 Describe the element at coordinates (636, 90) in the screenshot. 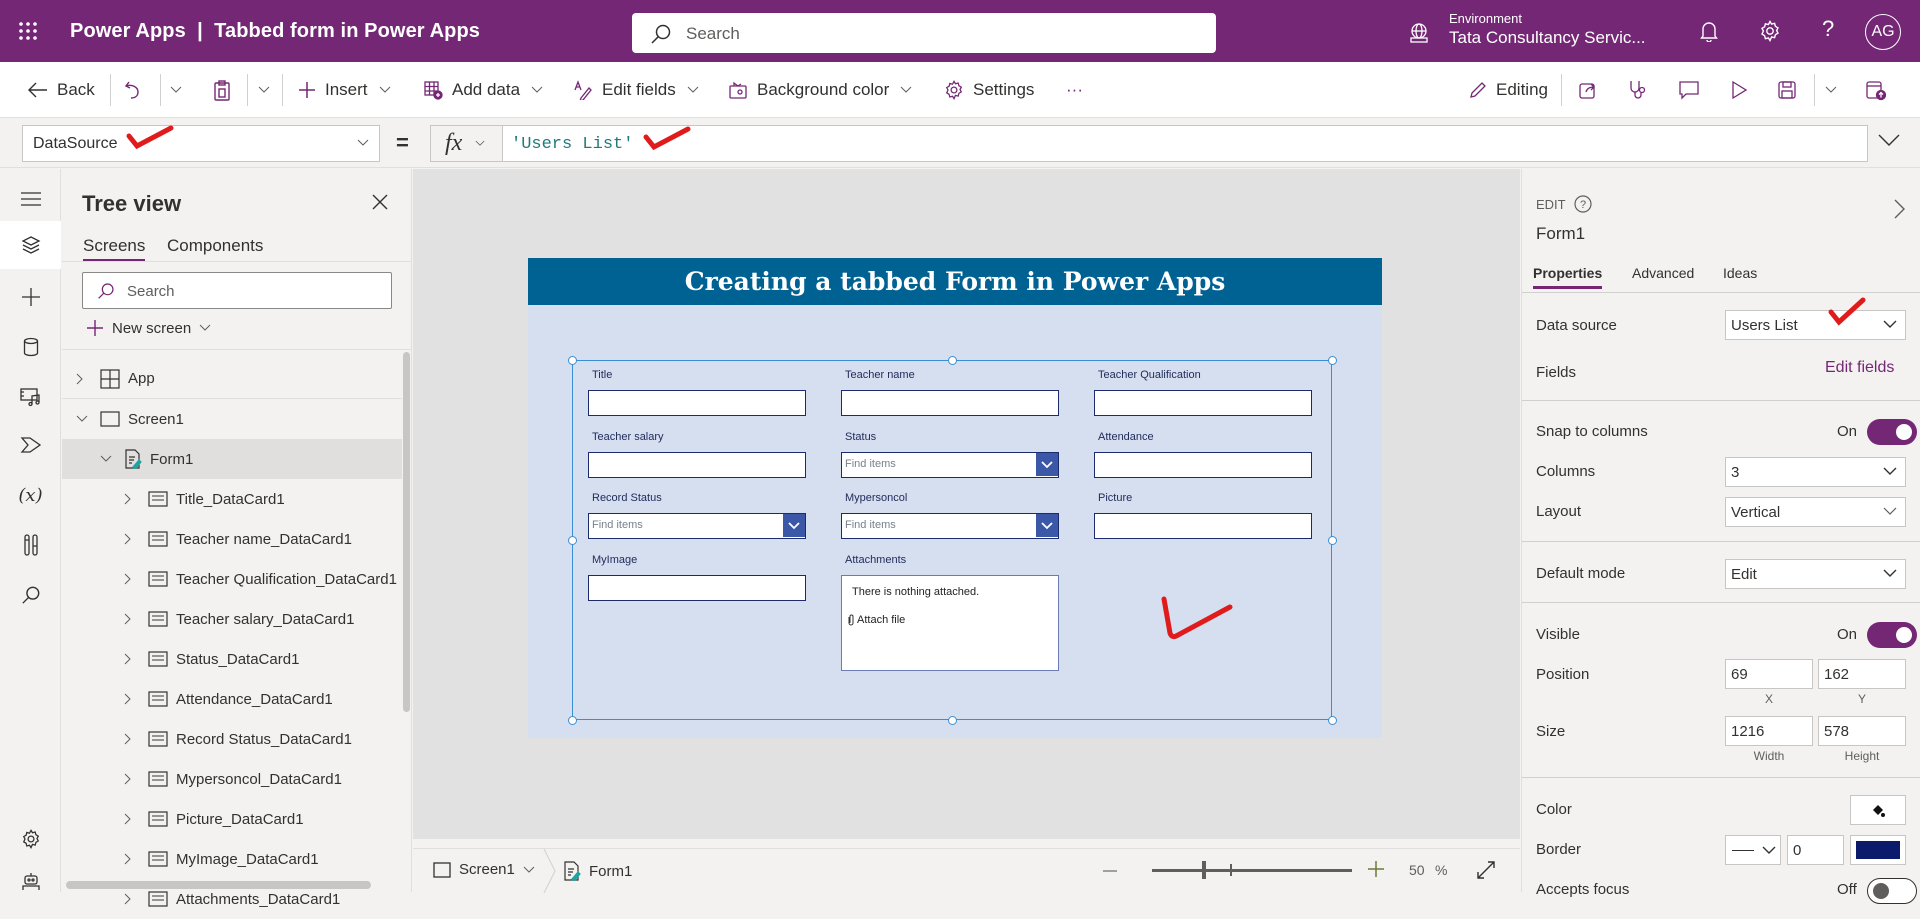

I see `edit-fields-button: Edit fields` at that location.